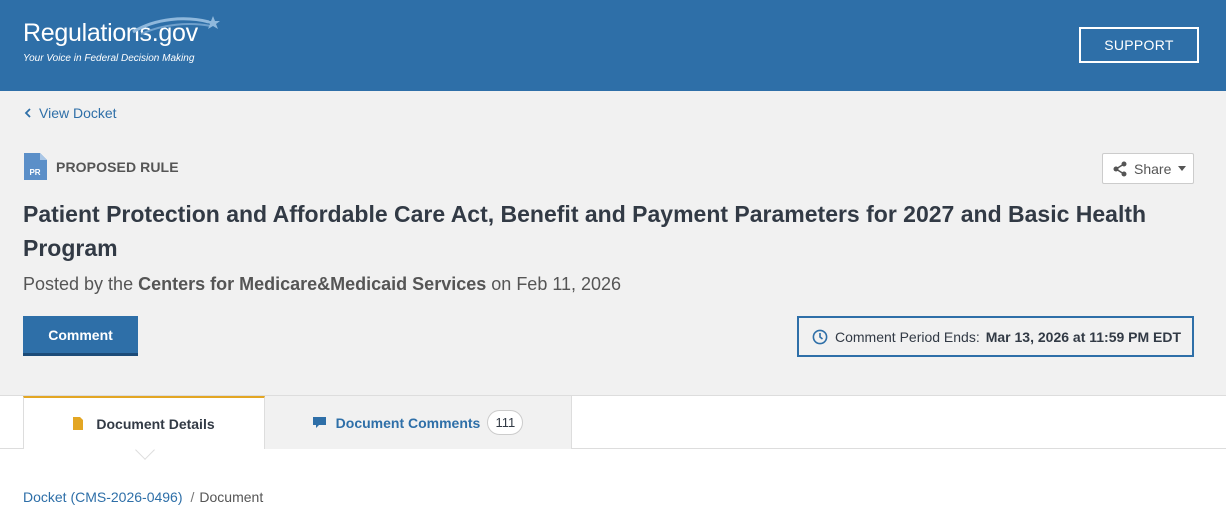 This screenshot has width=1226, height=532. I want to click on tab-document-comments: Document Comments 111, so click(418, 422).